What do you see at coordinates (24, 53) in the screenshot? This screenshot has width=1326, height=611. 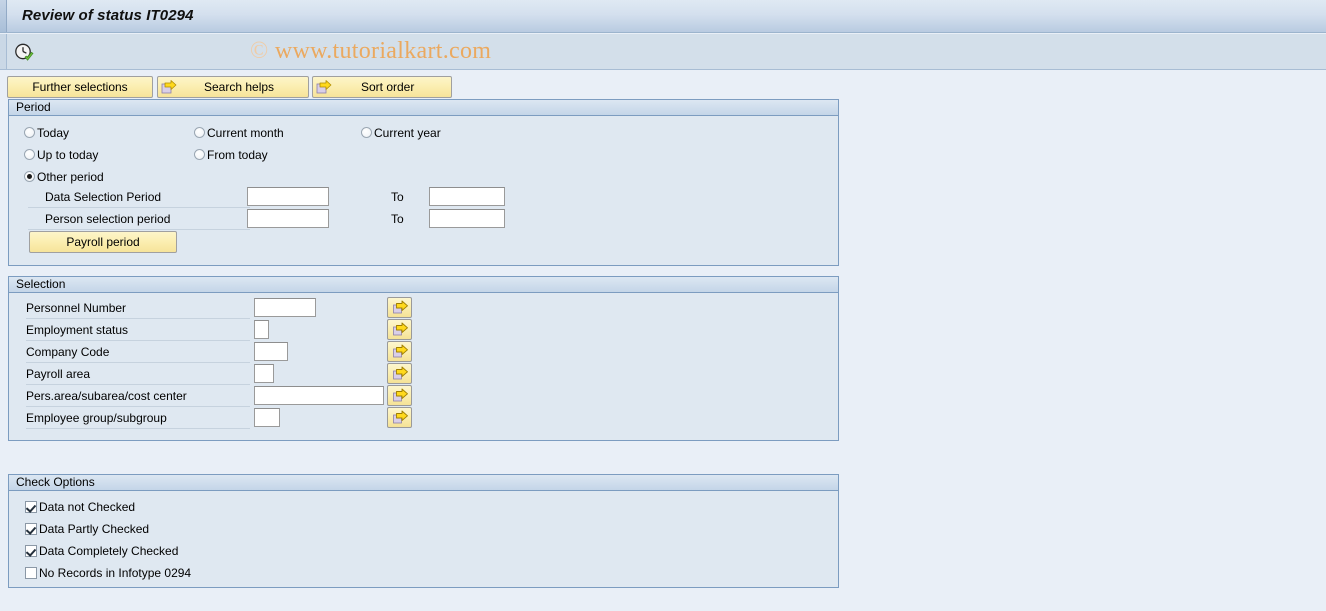 I see `clock-check-icon` at bounding box center [24, 53].